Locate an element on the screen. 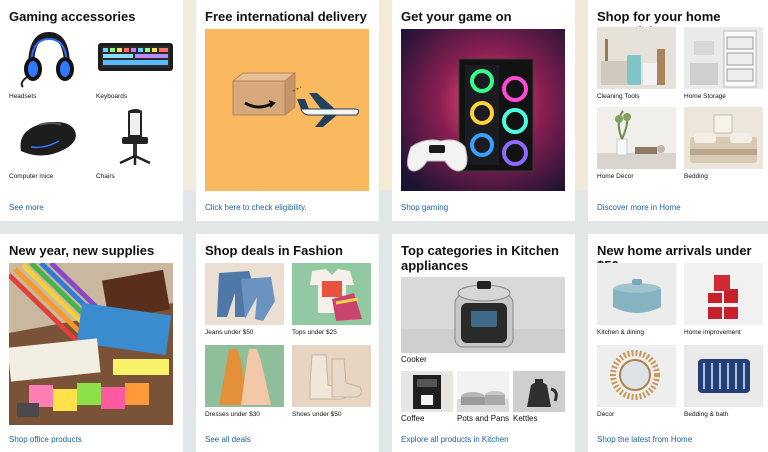 Image resolution: width=768 pixels, height=452 pixels. delivery-promo-image is located at coordinates (287, 110).